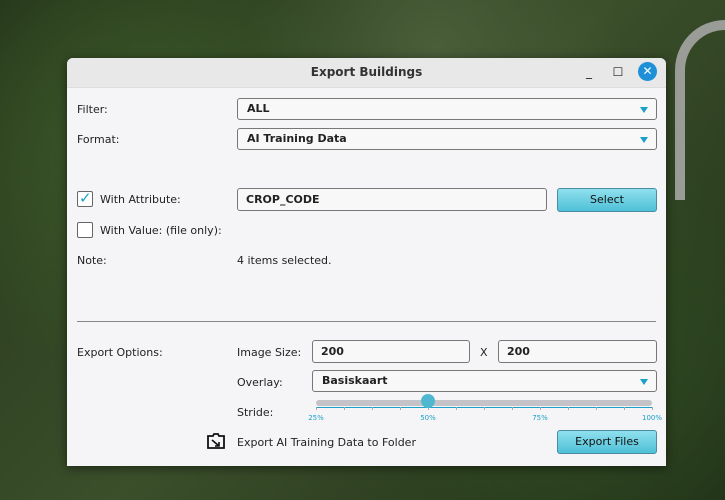 The width and height of the screenshot is (725, 500). What do you see at coordinates (297, 138) in the screenshot?
I see `format-value: AI Training Data` at bounding box center [297, 138].